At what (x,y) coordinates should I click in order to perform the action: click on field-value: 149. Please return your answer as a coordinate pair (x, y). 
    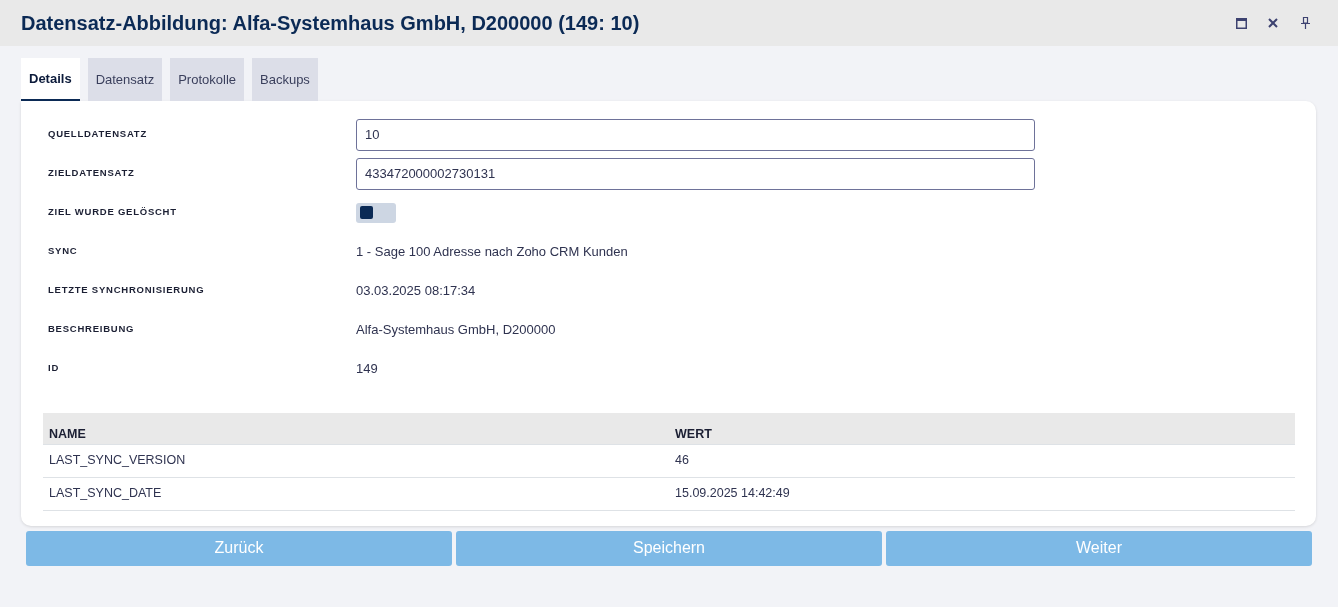
    Looking at the image, I should click on (367, 368).